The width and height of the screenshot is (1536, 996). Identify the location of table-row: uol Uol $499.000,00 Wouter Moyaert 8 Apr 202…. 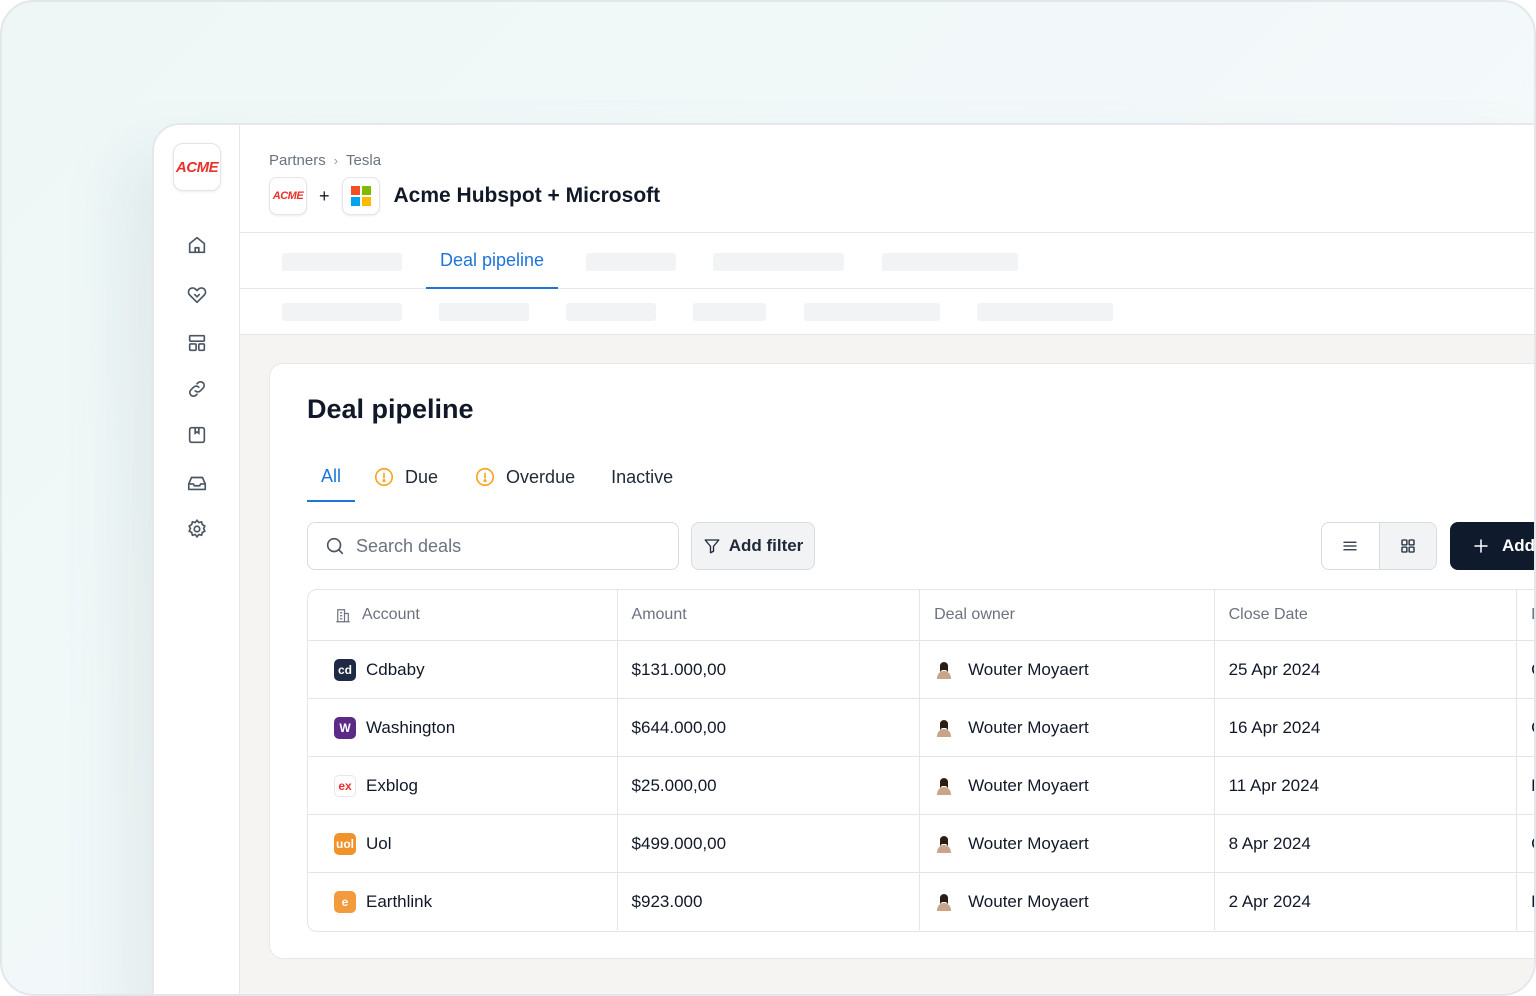
(921, 843).